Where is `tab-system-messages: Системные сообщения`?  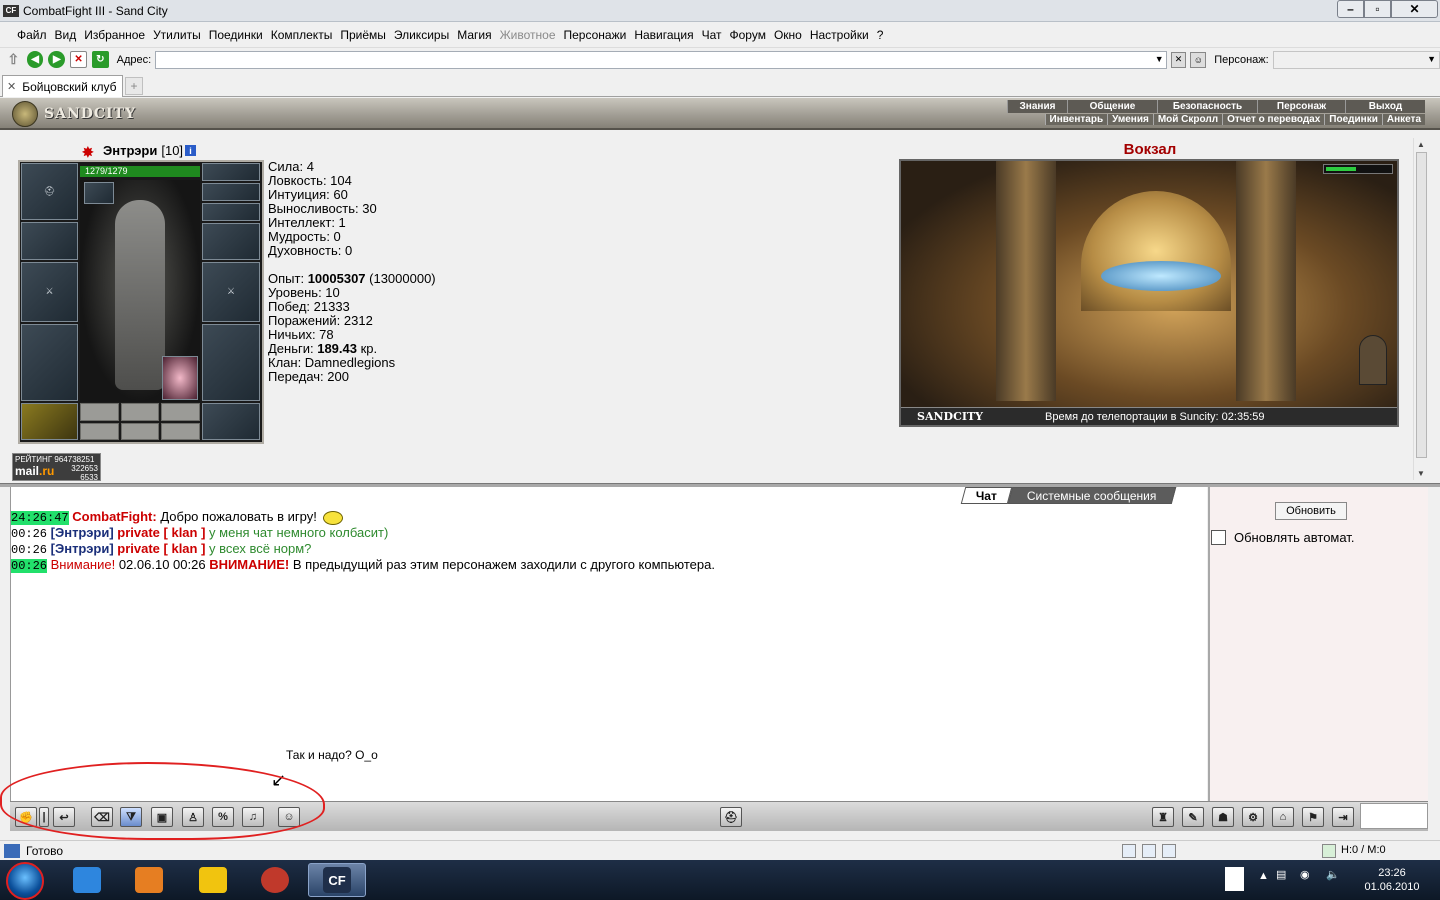 tab-system-messages: Системные сообщения is located at coordinates (1091, 495).